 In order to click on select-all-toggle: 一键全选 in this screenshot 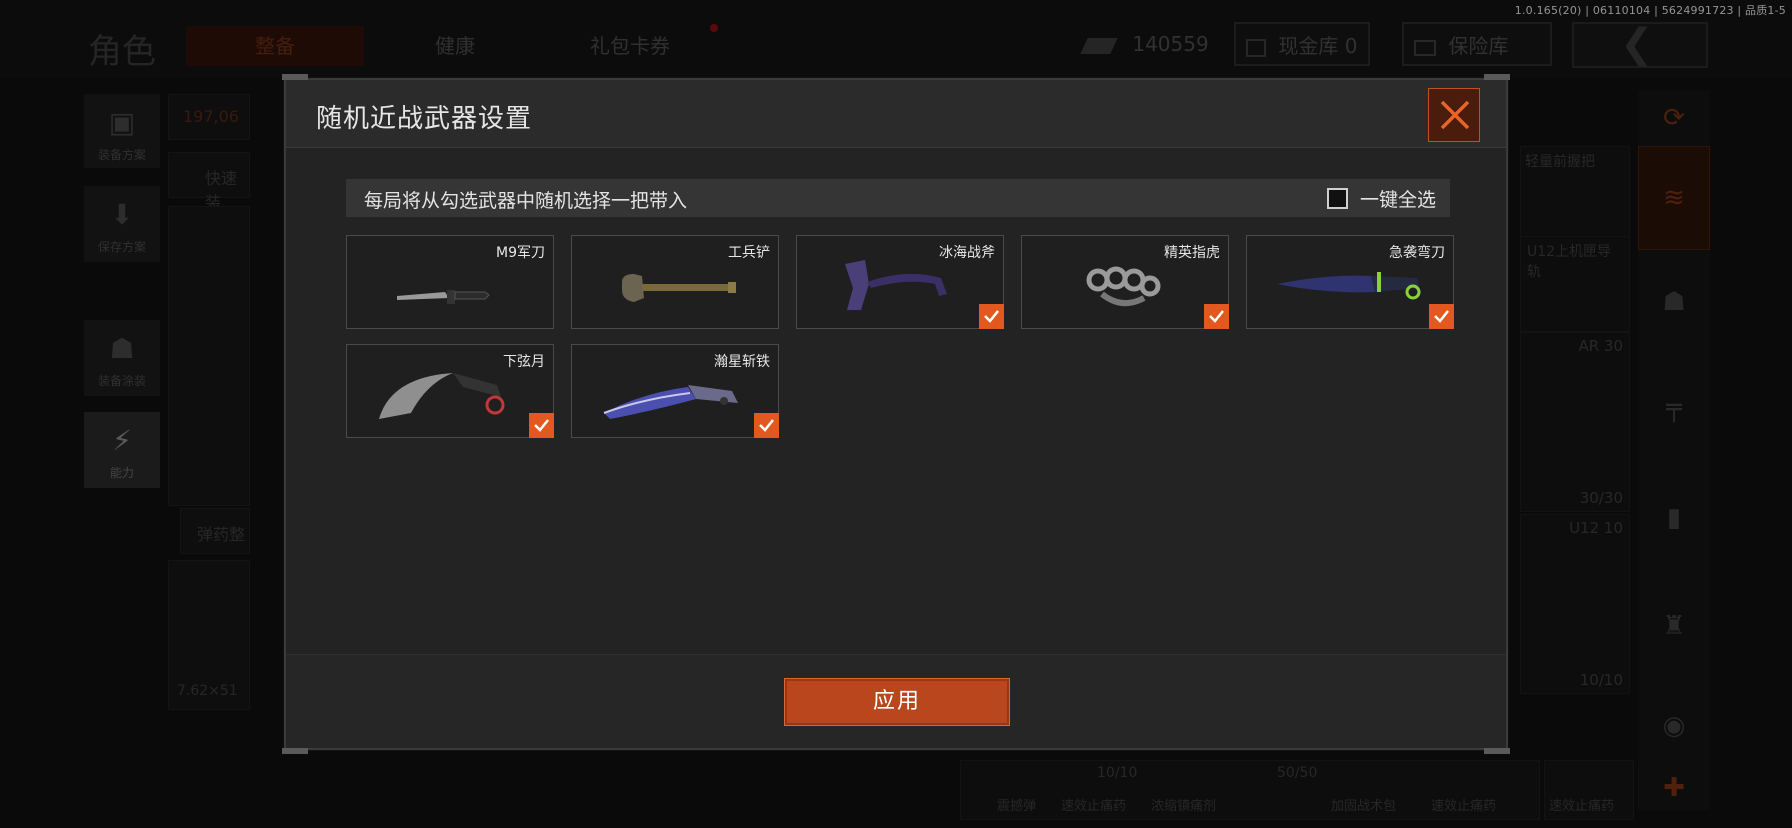, I will do `click(1381, 198)`.